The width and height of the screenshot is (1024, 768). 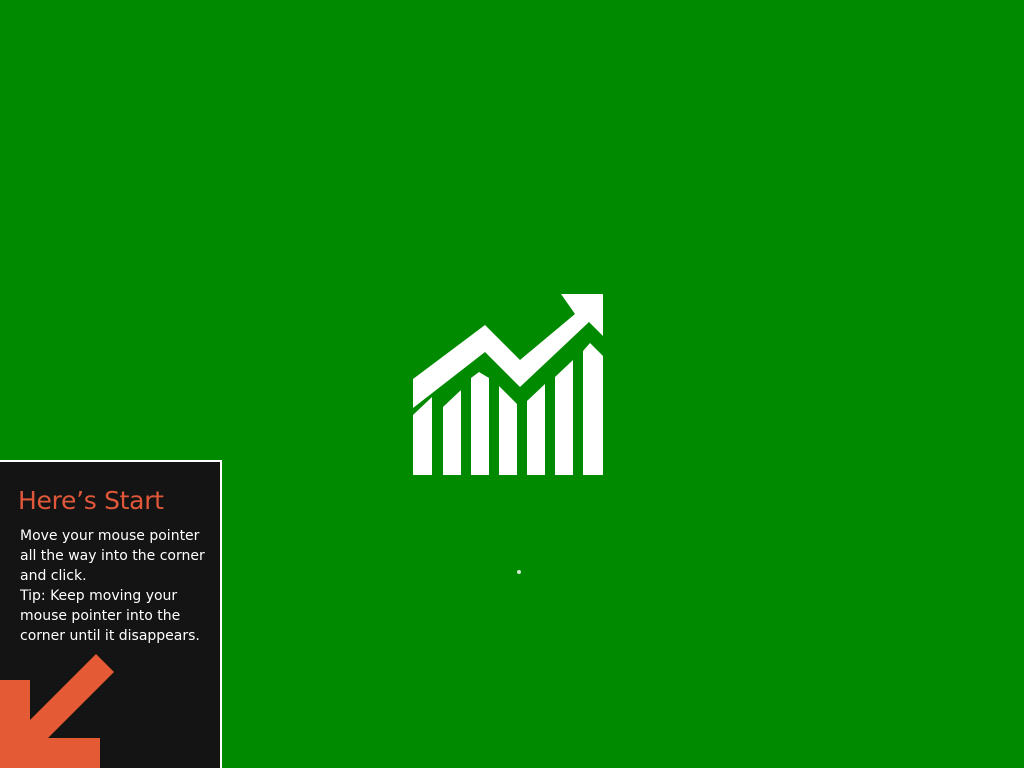 I want to click on start-tip-line: corner until it disappears., so click(x=110, y=636).